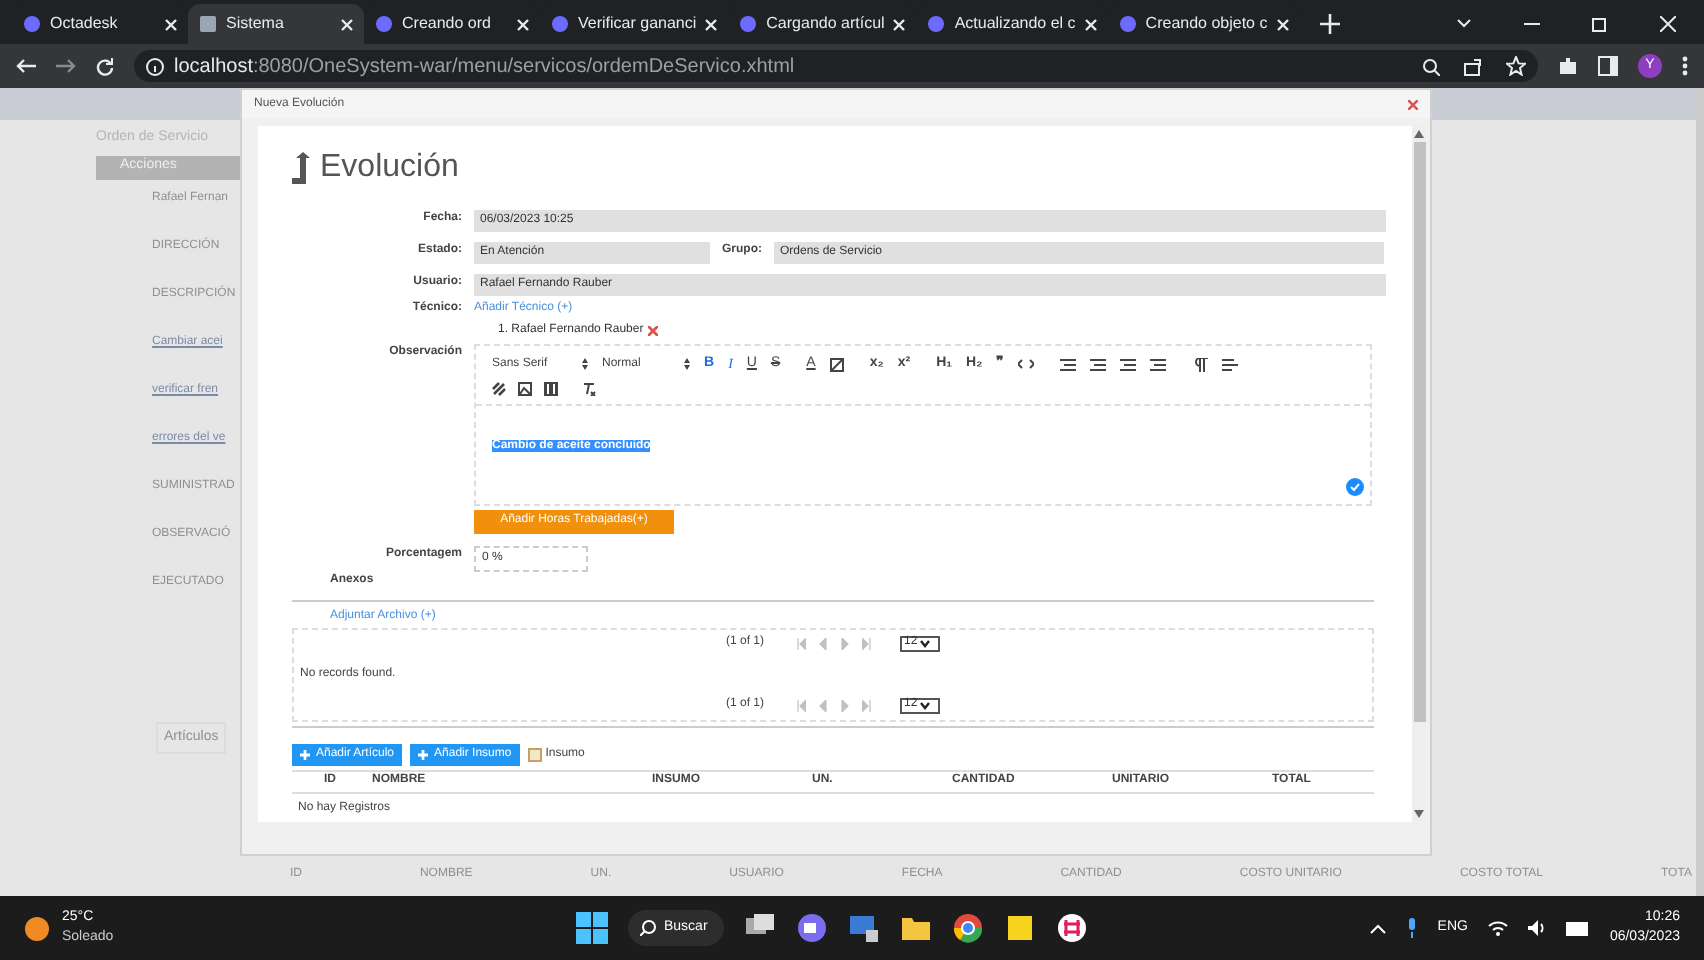 The height and width of the screenshot is (960, 1704). What do you see at coordinates (648, 928) in the screenshot?
I see `search-icon` at bounding box center [648, 928].